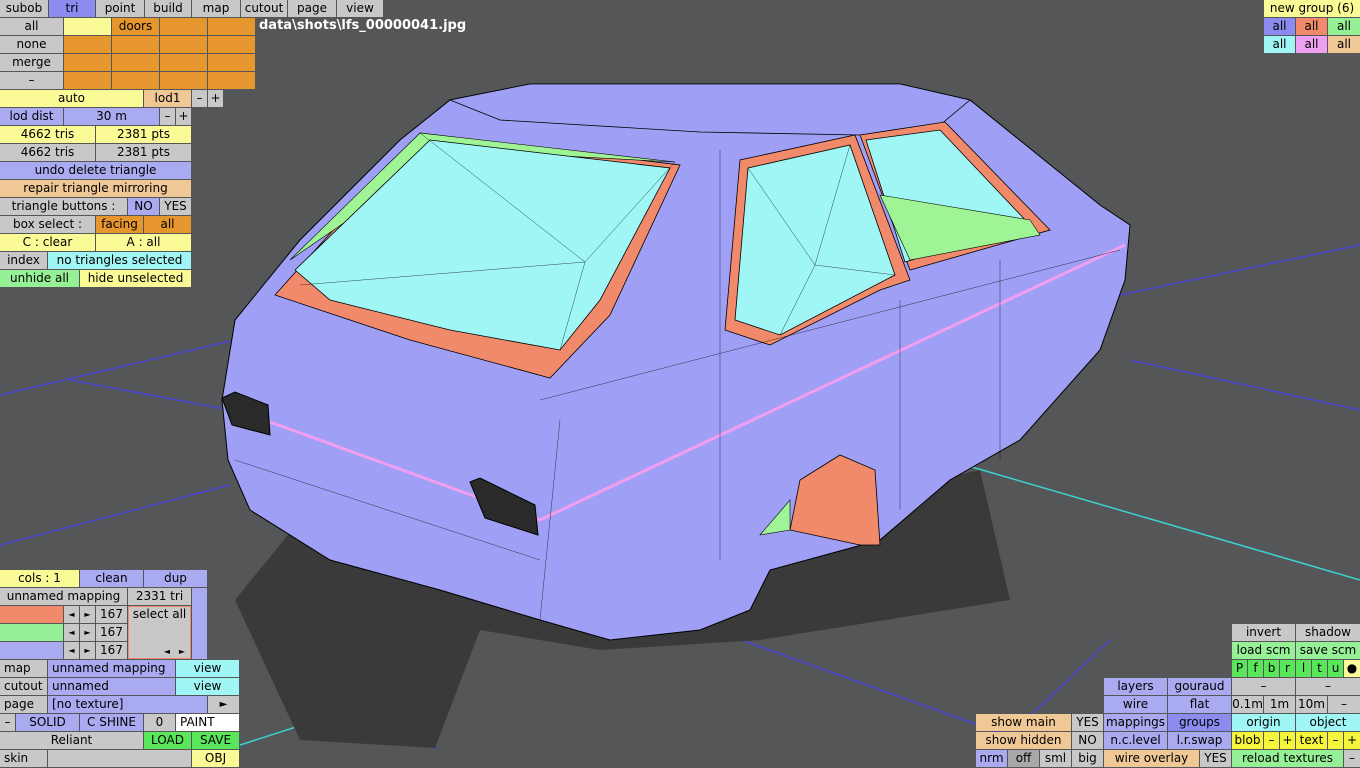  I want to click on text-plus-button: +, so click(1352, 740).